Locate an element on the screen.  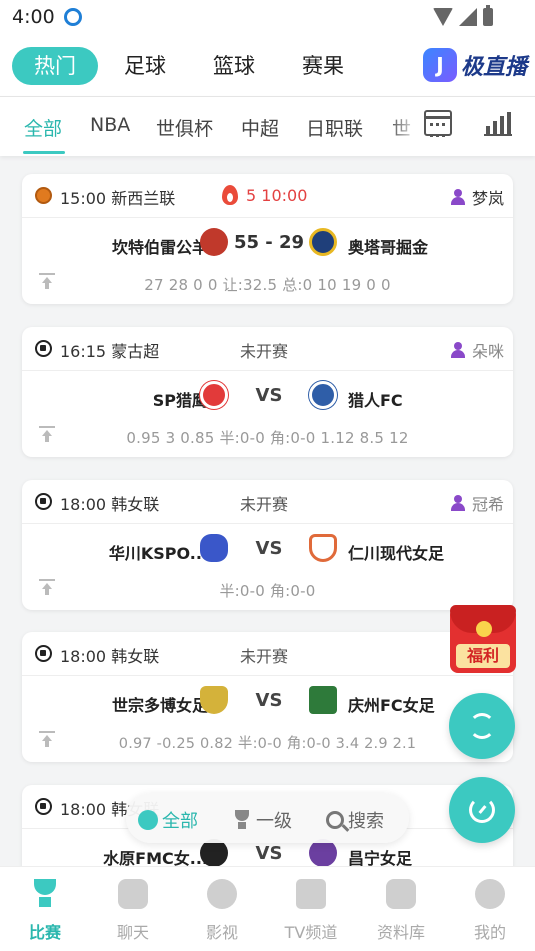
match-odds: 半:0-0 角:0-0 is located at coordinates (267, 591).